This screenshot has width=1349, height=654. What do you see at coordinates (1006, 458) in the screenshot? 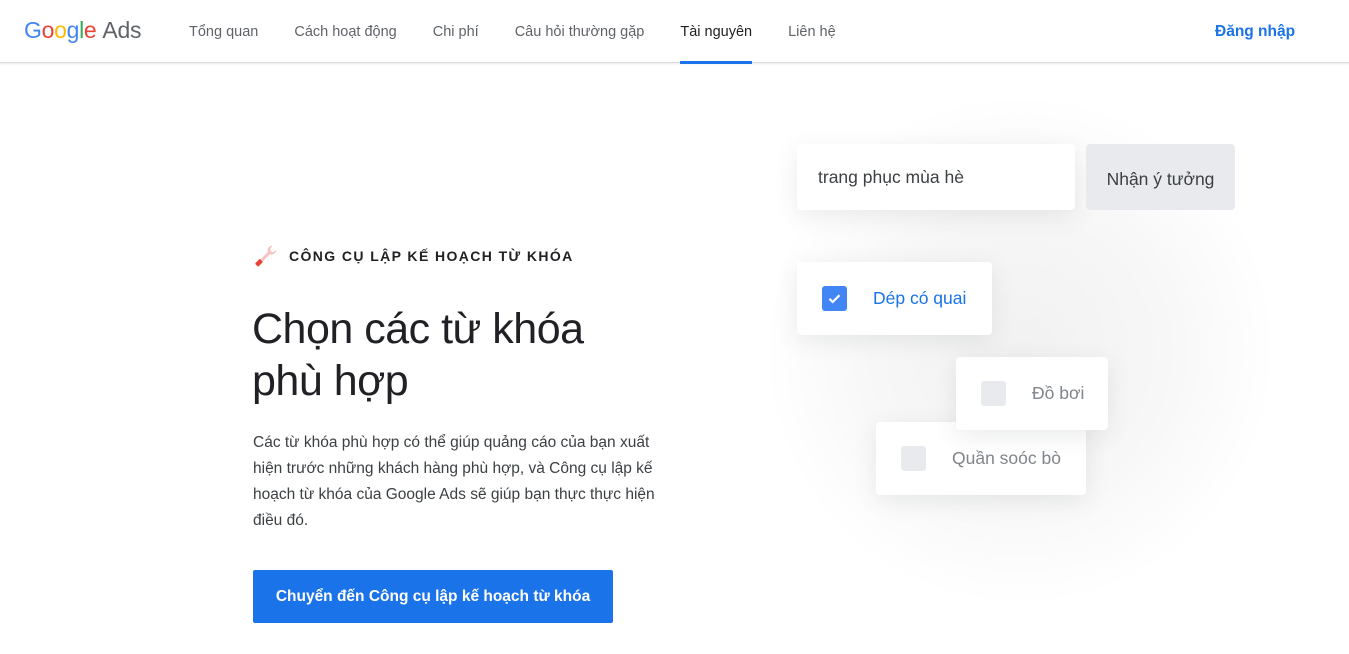
I see `keyword-label: Quần soóc bò` at bounding box center [1006, 458].